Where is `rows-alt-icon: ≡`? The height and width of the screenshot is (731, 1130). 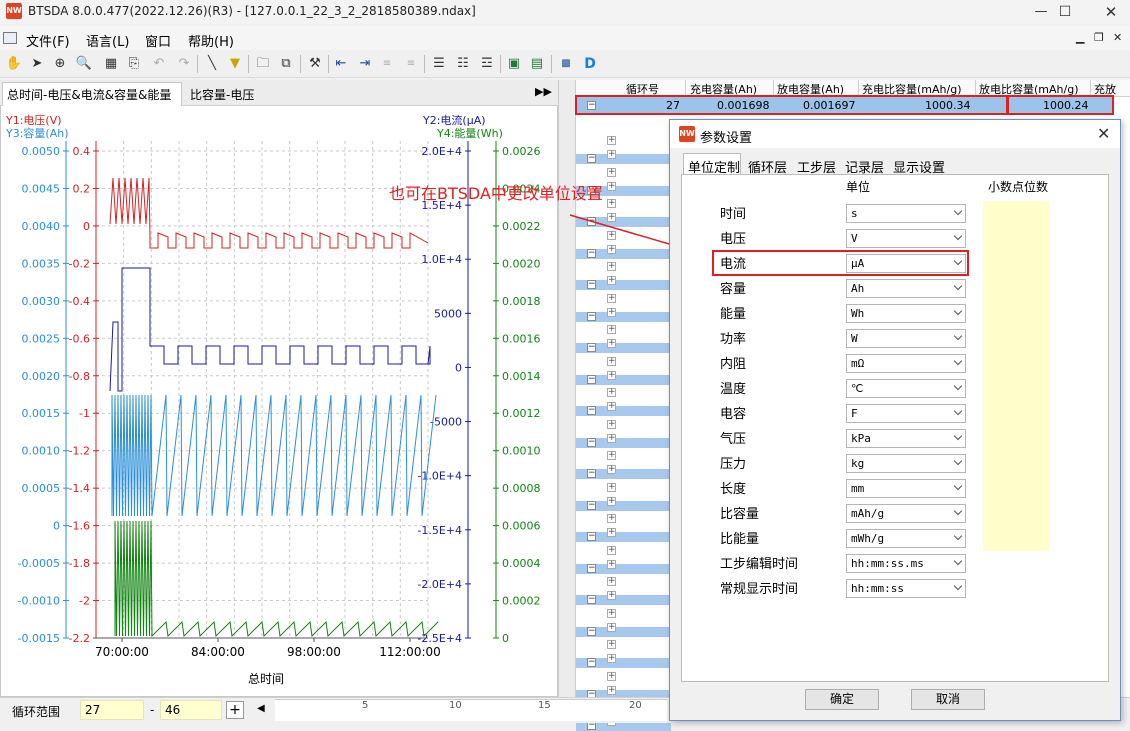 rows-alt-icon: ≡ is located at coordinates (411, 64).